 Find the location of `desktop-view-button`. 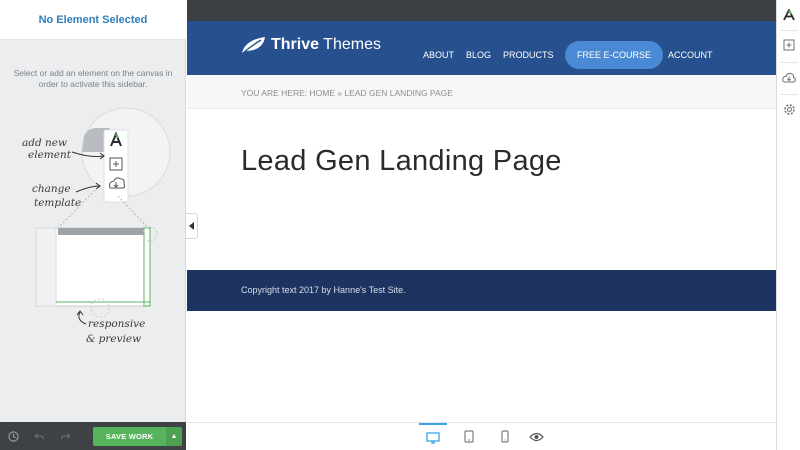

desktop-view-button is located at coordinates (433, 436).